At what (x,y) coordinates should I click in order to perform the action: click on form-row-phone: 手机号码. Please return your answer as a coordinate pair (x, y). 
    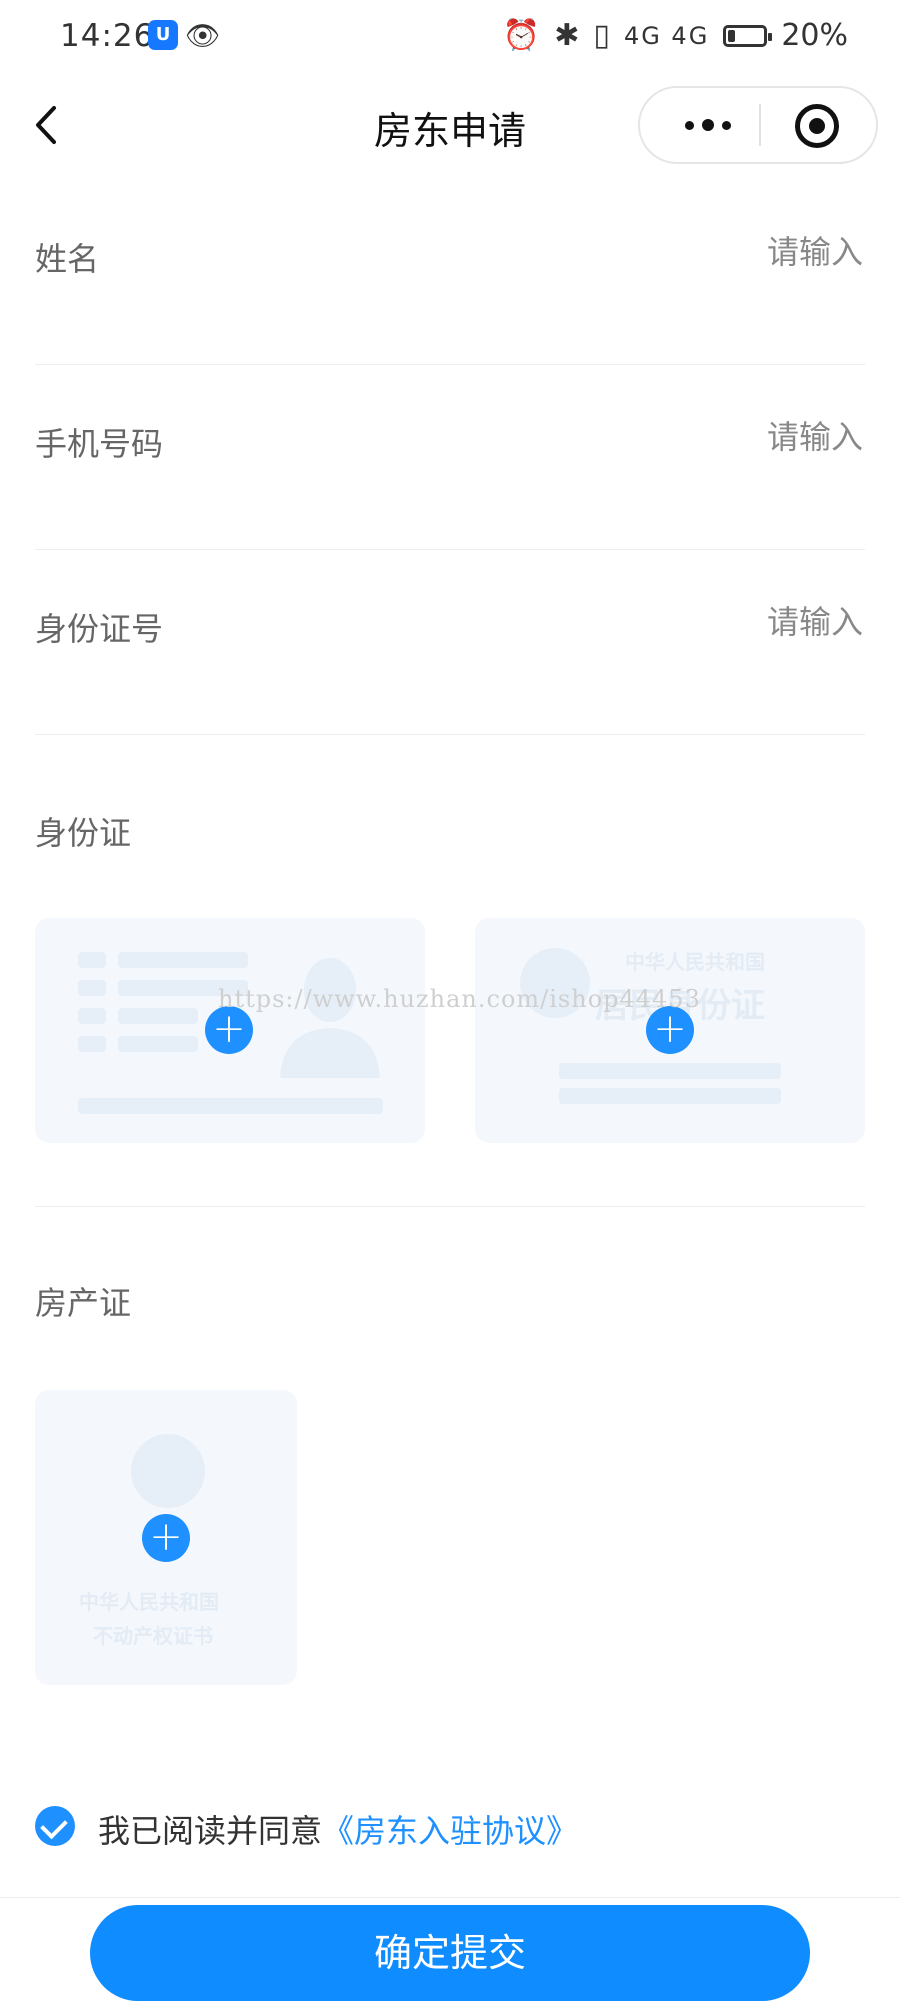
    Looking at the image, I should click on (450, 457).